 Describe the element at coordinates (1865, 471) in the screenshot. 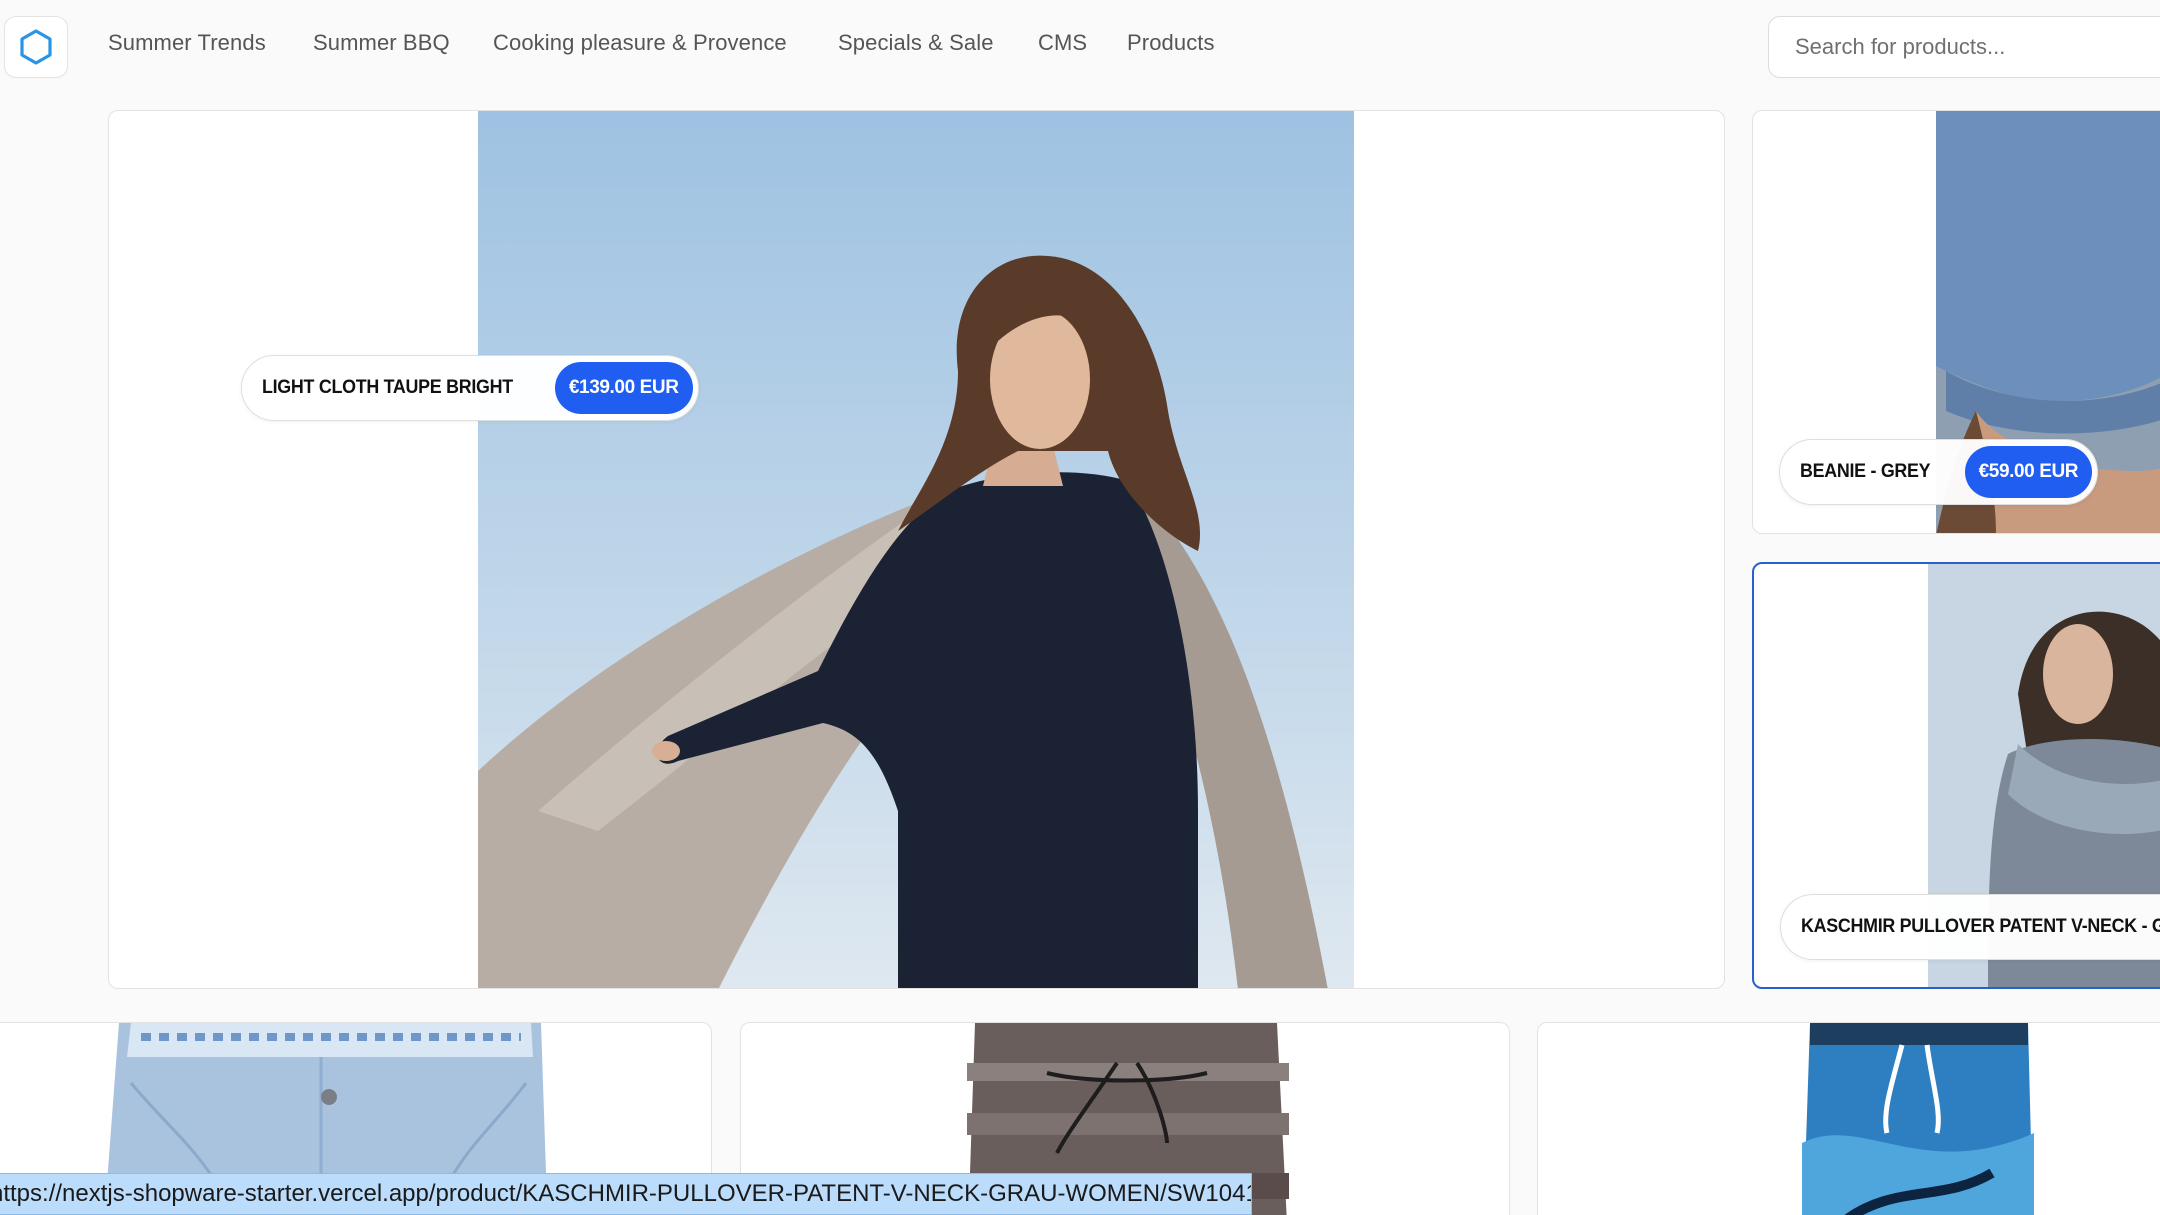

I see `product-name: BEANIE - GREY` at that location.